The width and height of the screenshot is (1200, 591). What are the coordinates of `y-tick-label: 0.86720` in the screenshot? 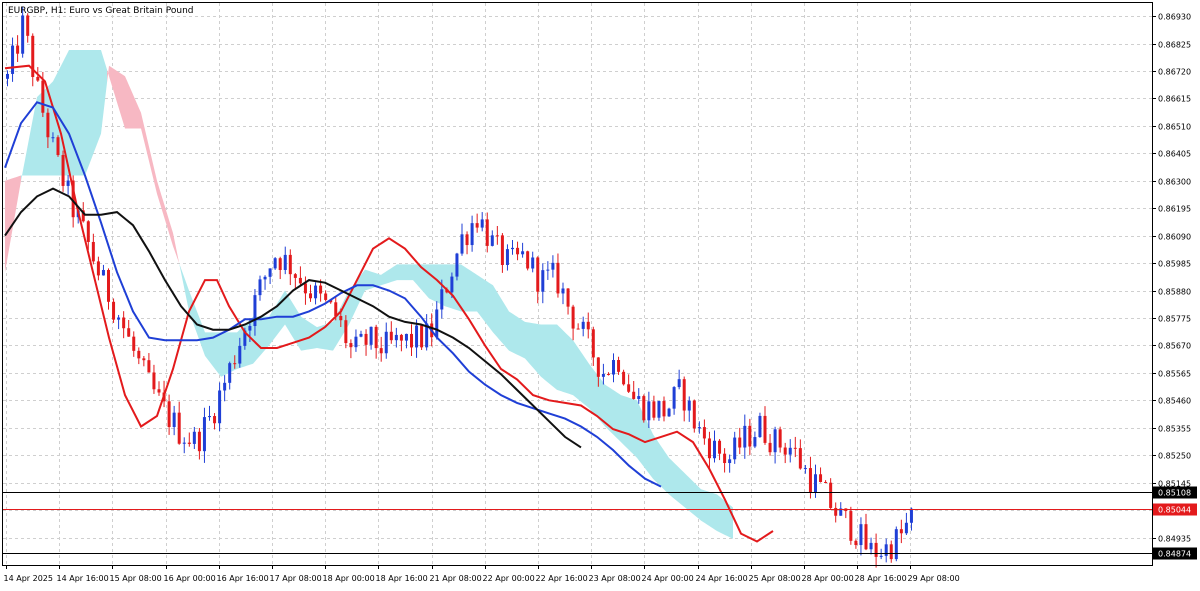 It's located at (1174, 72).